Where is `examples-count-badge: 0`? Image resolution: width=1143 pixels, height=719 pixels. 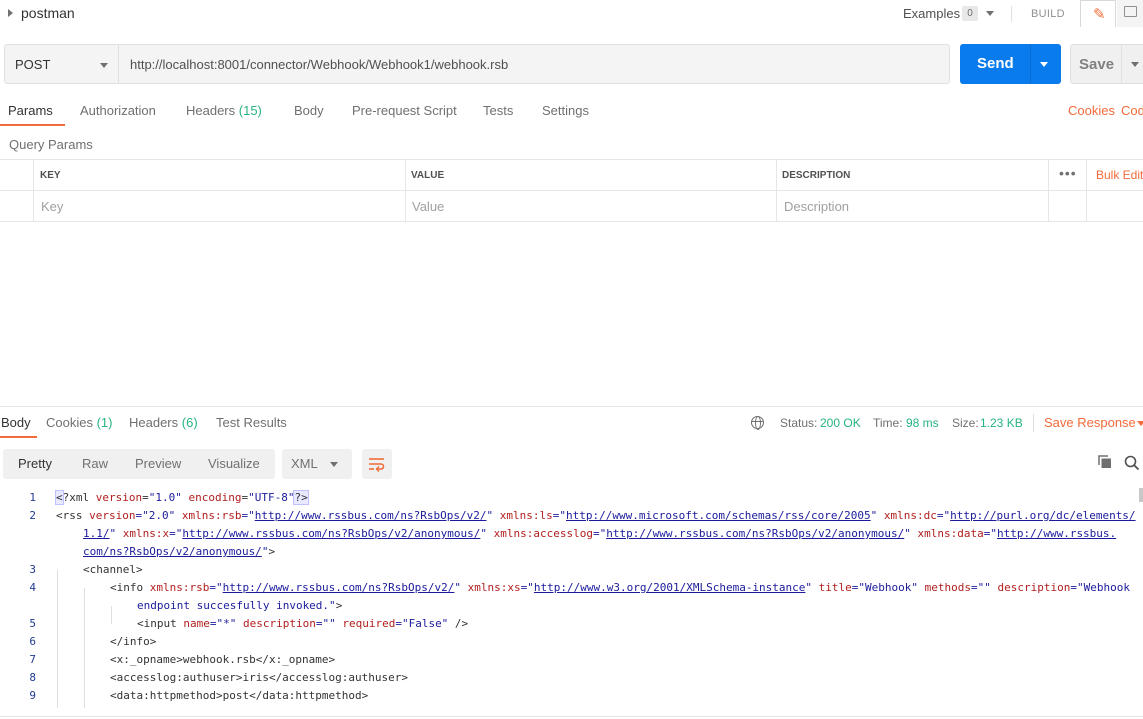
examples-count-badge: 0 is located at coordinates (970, 13).